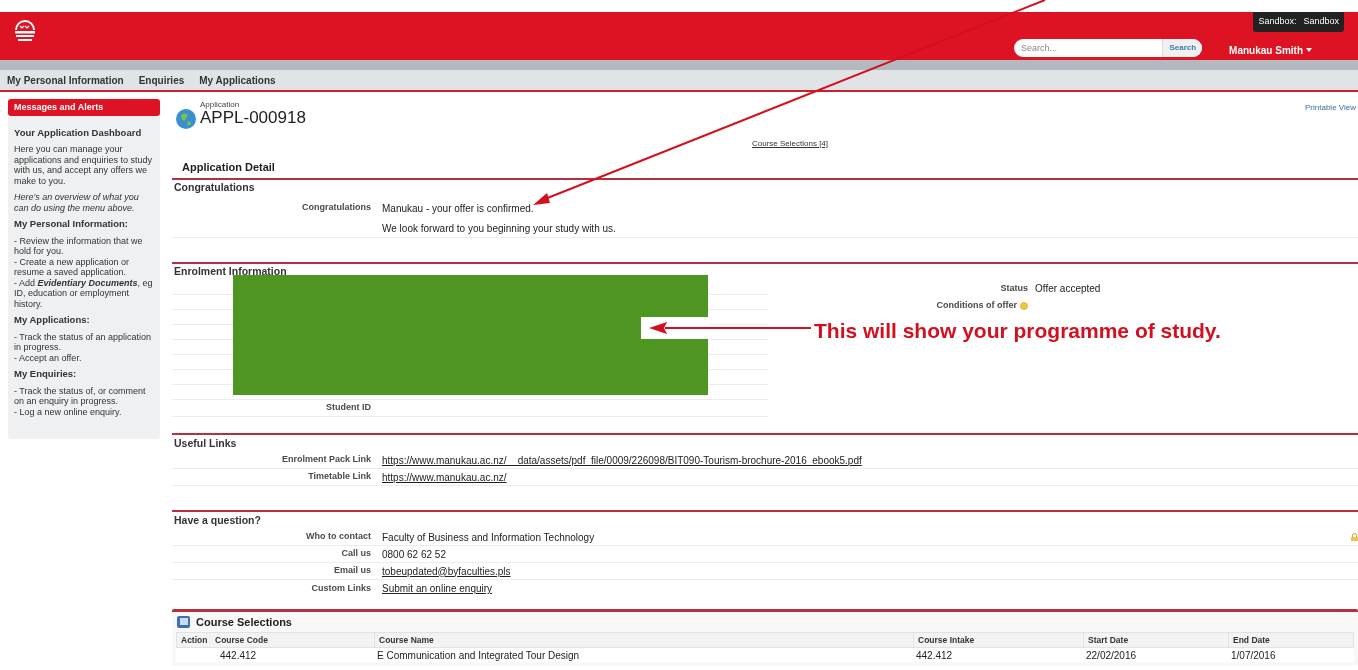  Describe the element at coordinates (214, 188) in the screenshot. I see `section-heading: Congratulations` at that location.